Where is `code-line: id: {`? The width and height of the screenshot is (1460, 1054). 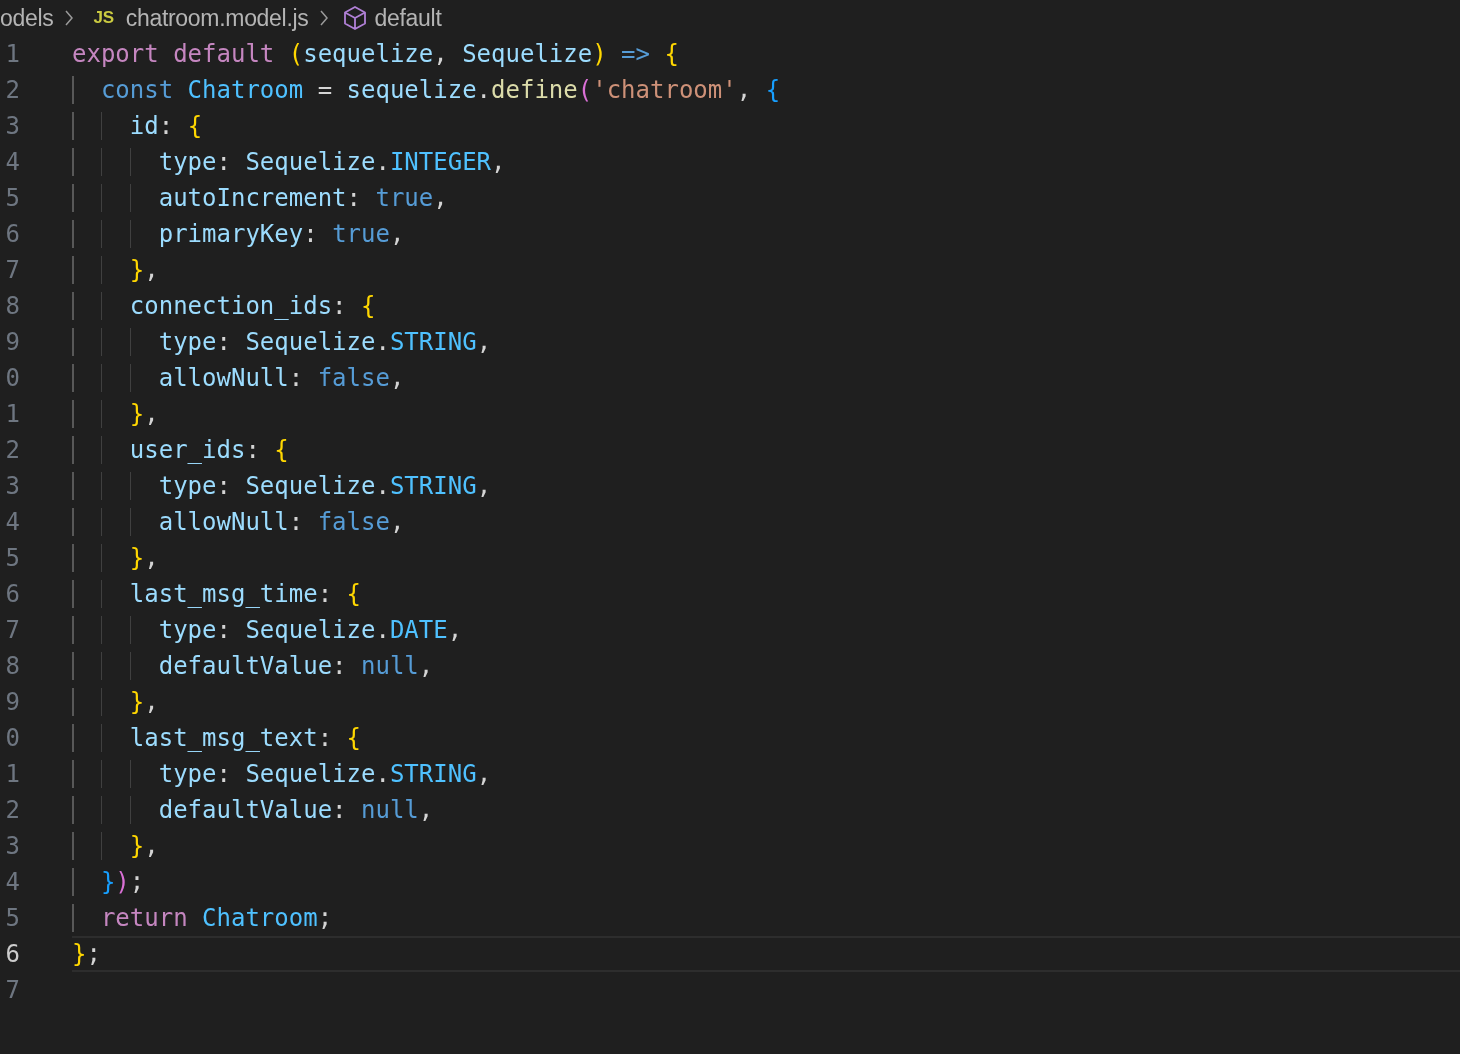
code-line: id: { is located at coordinates (137, 126).